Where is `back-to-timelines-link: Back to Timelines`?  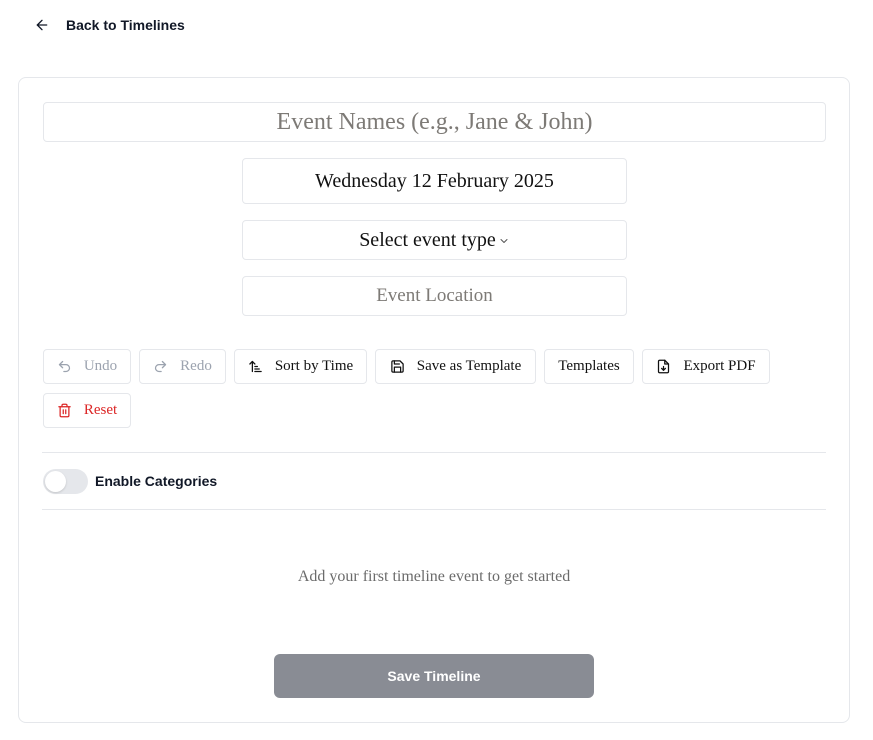
back-to-timelines-link: Back to Timelines is located at coordinates (109, 25).